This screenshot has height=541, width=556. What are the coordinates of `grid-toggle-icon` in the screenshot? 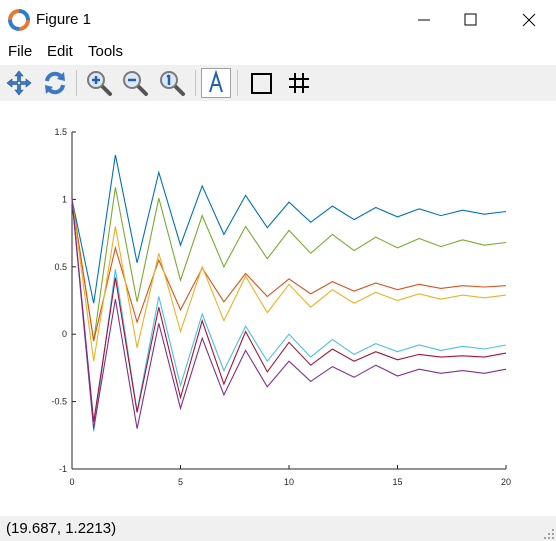 It's located at (299, 83).